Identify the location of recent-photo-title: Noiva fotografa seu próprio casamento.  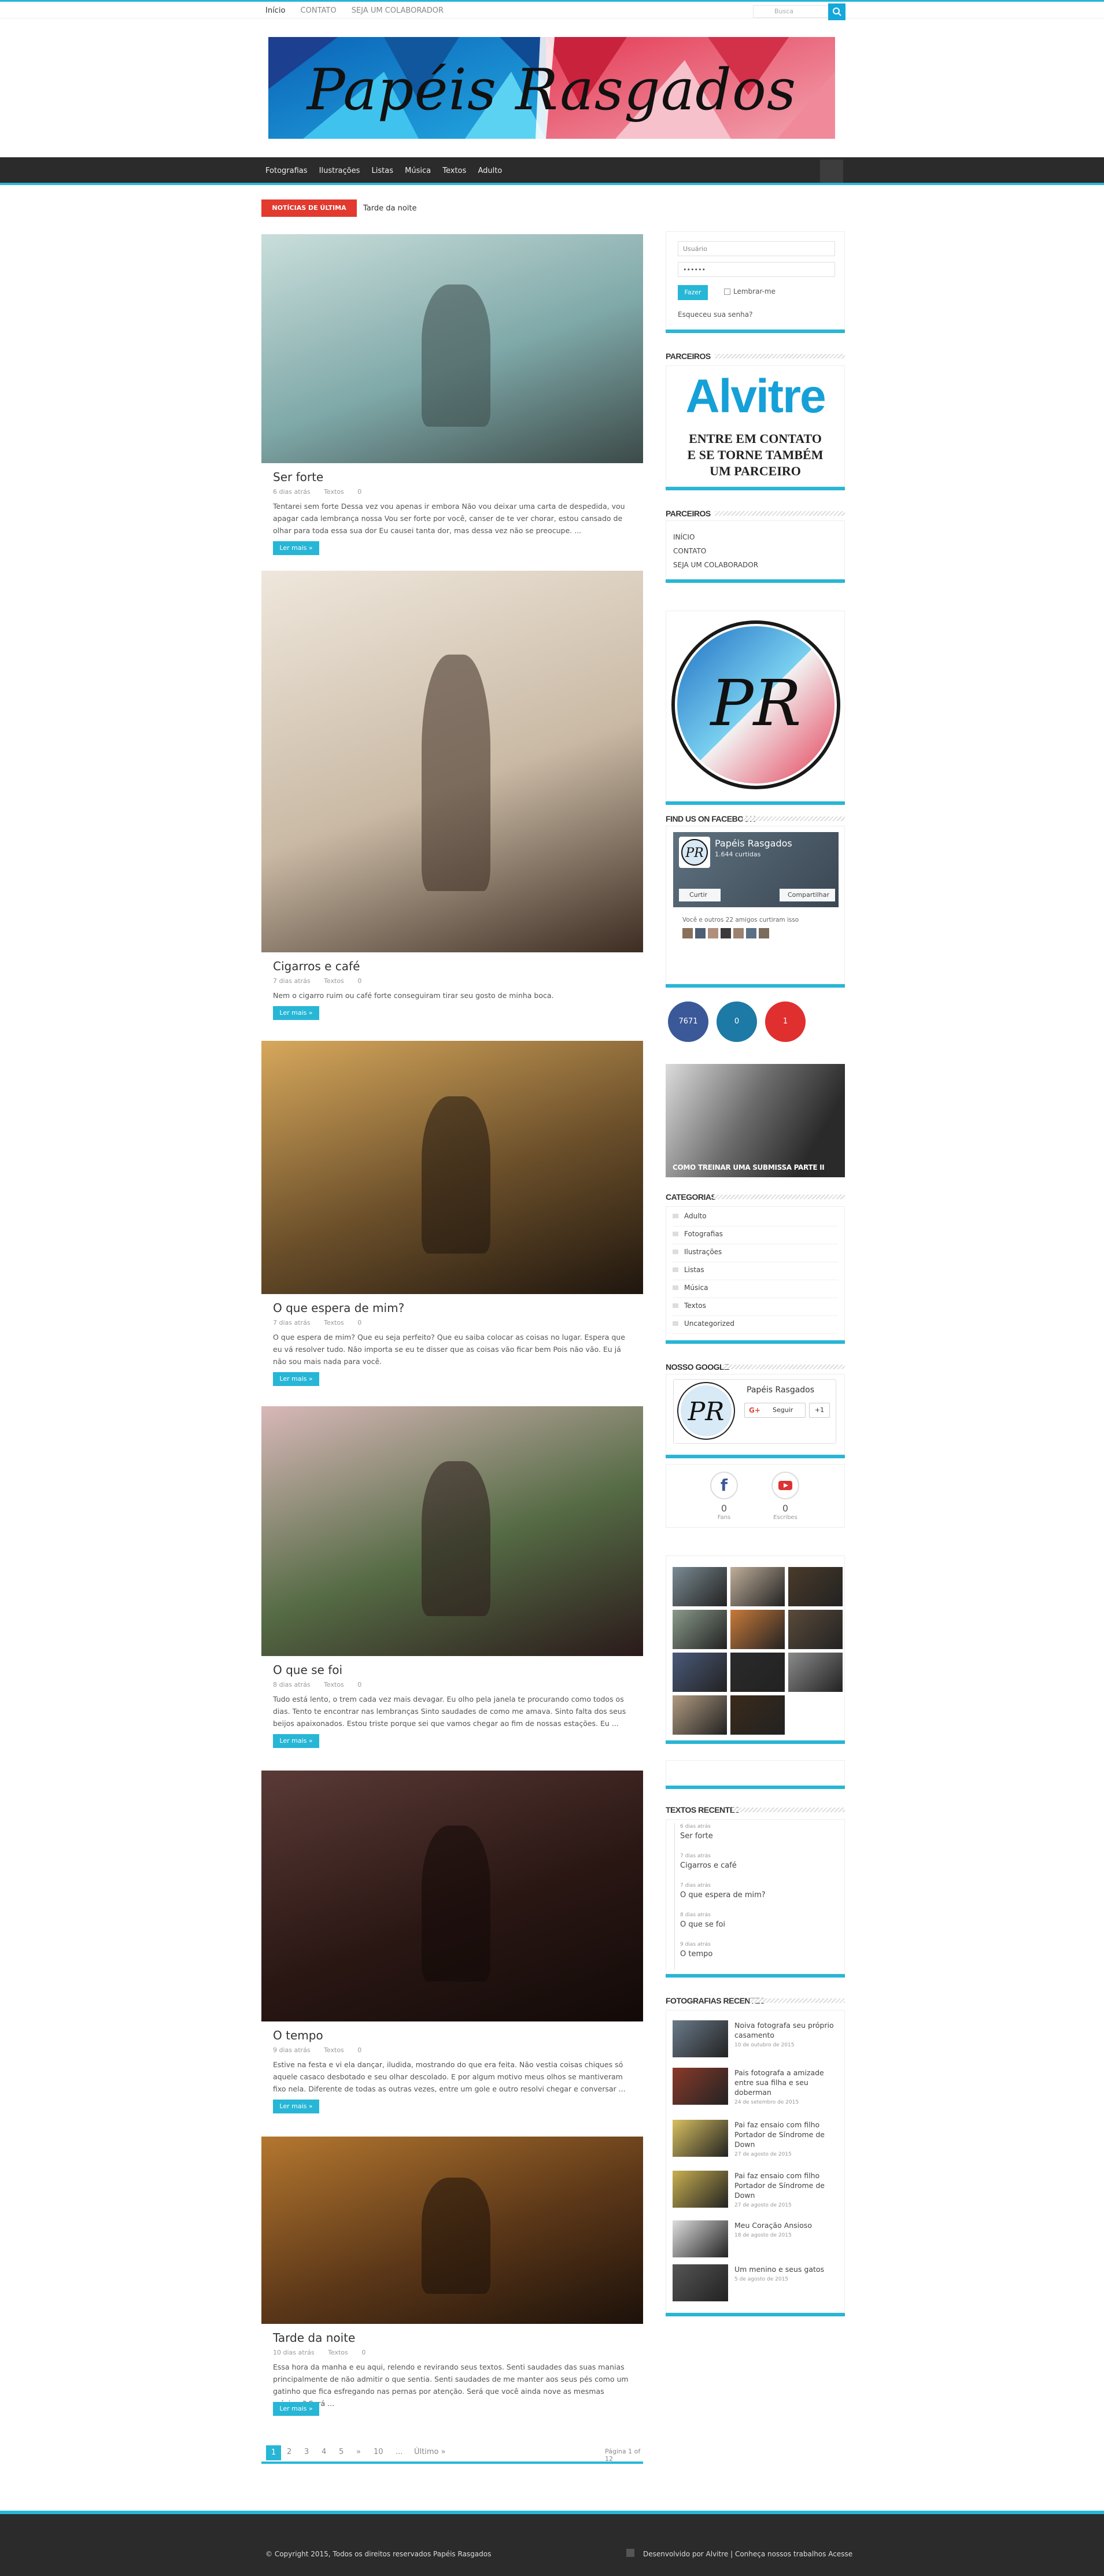
(786, 2030).